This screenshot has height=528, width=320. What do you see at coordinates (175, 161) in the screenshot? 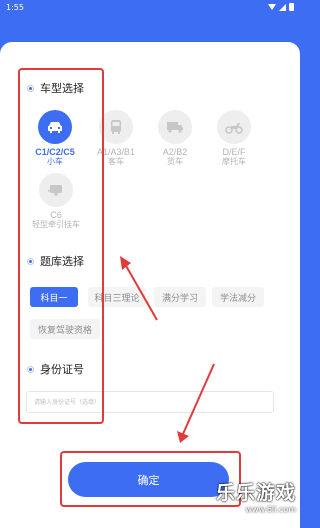
I see `car-type-name: 货车` at bounding box center [175, 161].